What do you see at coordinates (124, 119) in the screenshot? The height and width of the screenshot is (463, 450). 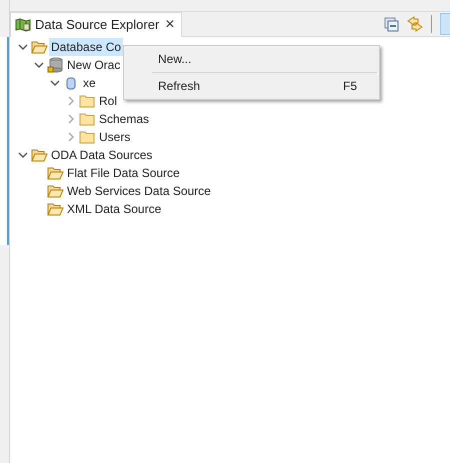 I see `tree-item: Schemas` at bounding box center [124, 119].